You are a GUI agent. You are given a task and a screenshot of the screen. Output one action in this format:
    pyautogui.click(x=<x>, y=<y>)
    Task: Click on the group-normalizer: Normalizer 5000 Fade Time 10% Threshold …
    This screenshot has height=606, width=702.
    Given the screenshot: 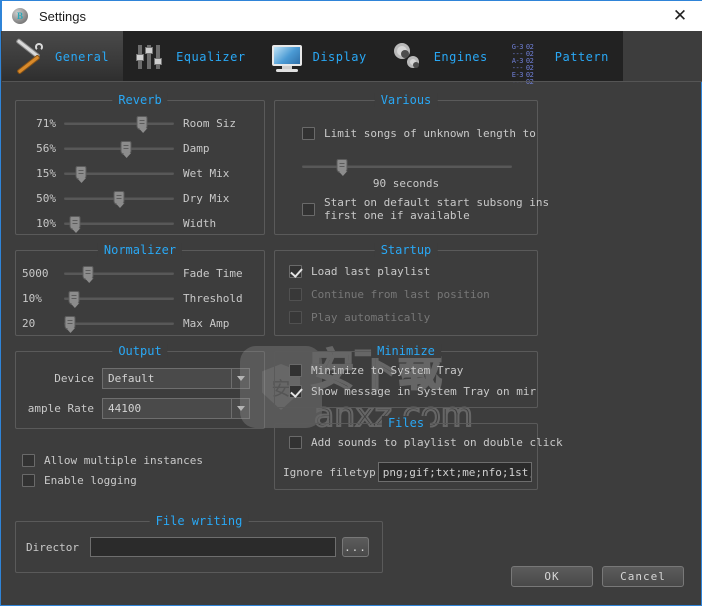 What is the action you would take?
    pyautogui.click(x=140, y=289)
    